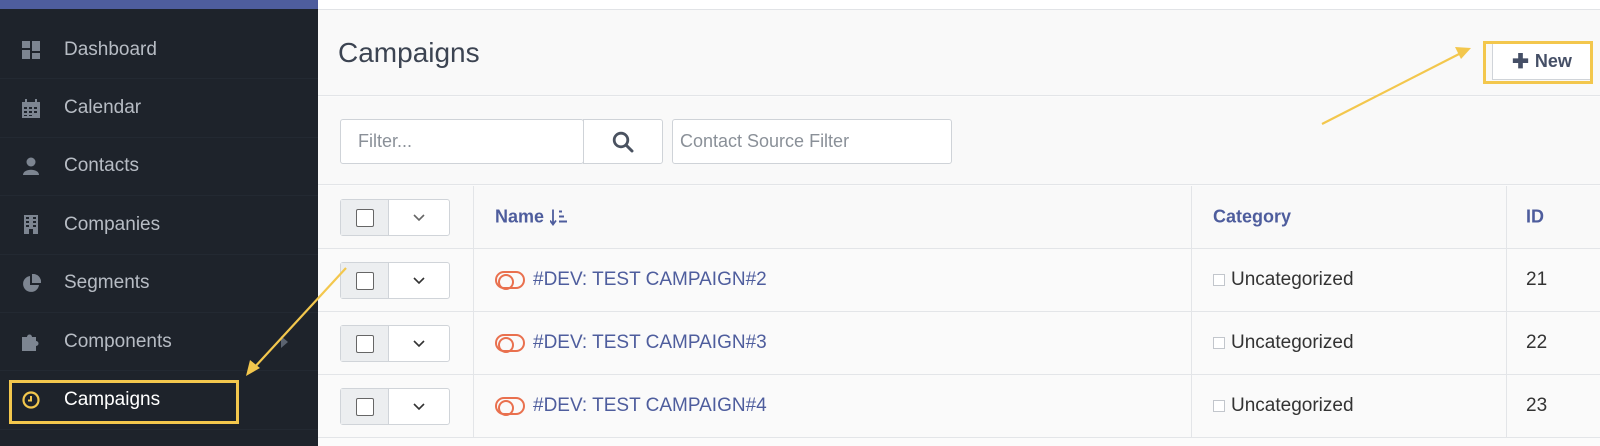 Image resolution: width=1600 pixels, height=446 pixels. I want to click on sidebar-item-label: Contacts, so click(101, 166).